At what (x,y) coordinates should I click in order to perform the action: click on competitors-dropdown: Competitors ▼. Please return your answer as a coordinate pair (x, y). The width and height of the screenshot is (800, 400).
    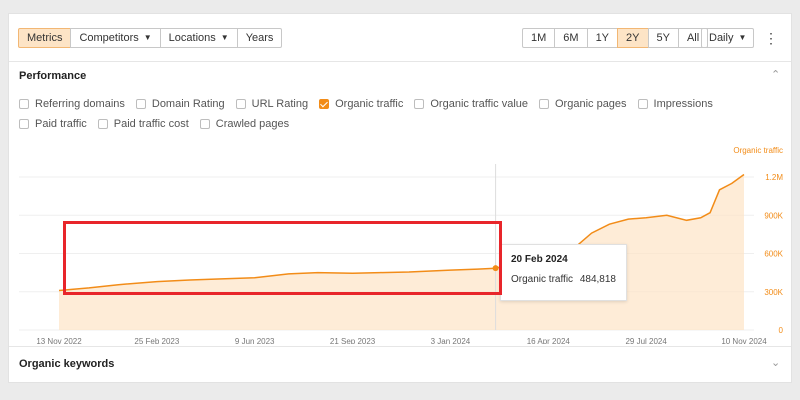
    Looking at the image, I should click on (115, 38).